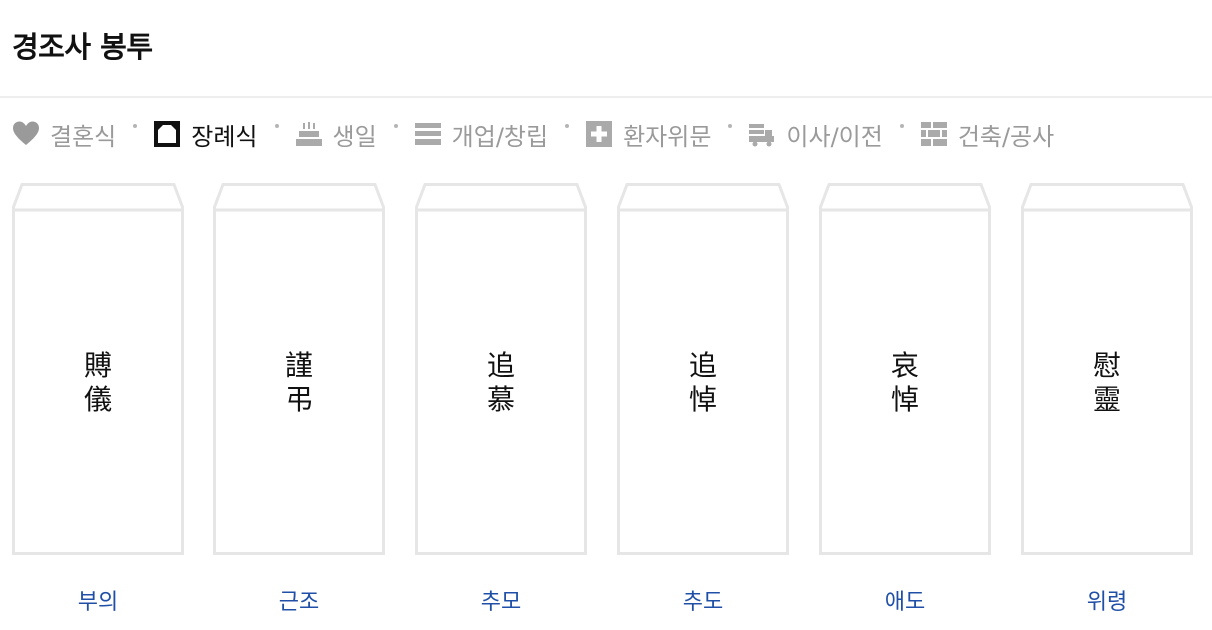  I want to click on envelope-label-link: 추모, so click(501, 600).